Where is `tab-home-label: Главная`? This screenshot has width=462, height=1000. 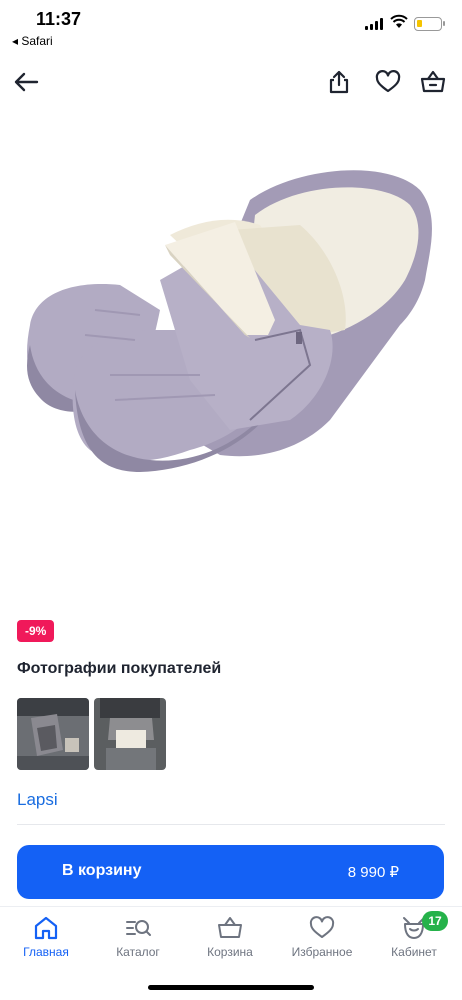 tab-home-label: Главная is located at coordinates (46, 952).